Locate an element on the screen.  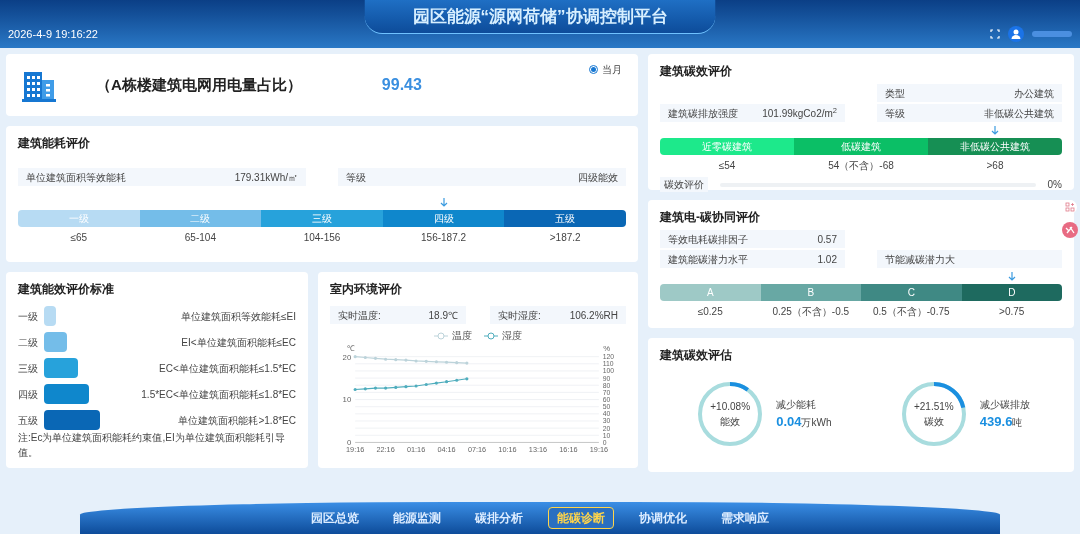
range-label: >0.75 is located at coordinates (1012, 312).